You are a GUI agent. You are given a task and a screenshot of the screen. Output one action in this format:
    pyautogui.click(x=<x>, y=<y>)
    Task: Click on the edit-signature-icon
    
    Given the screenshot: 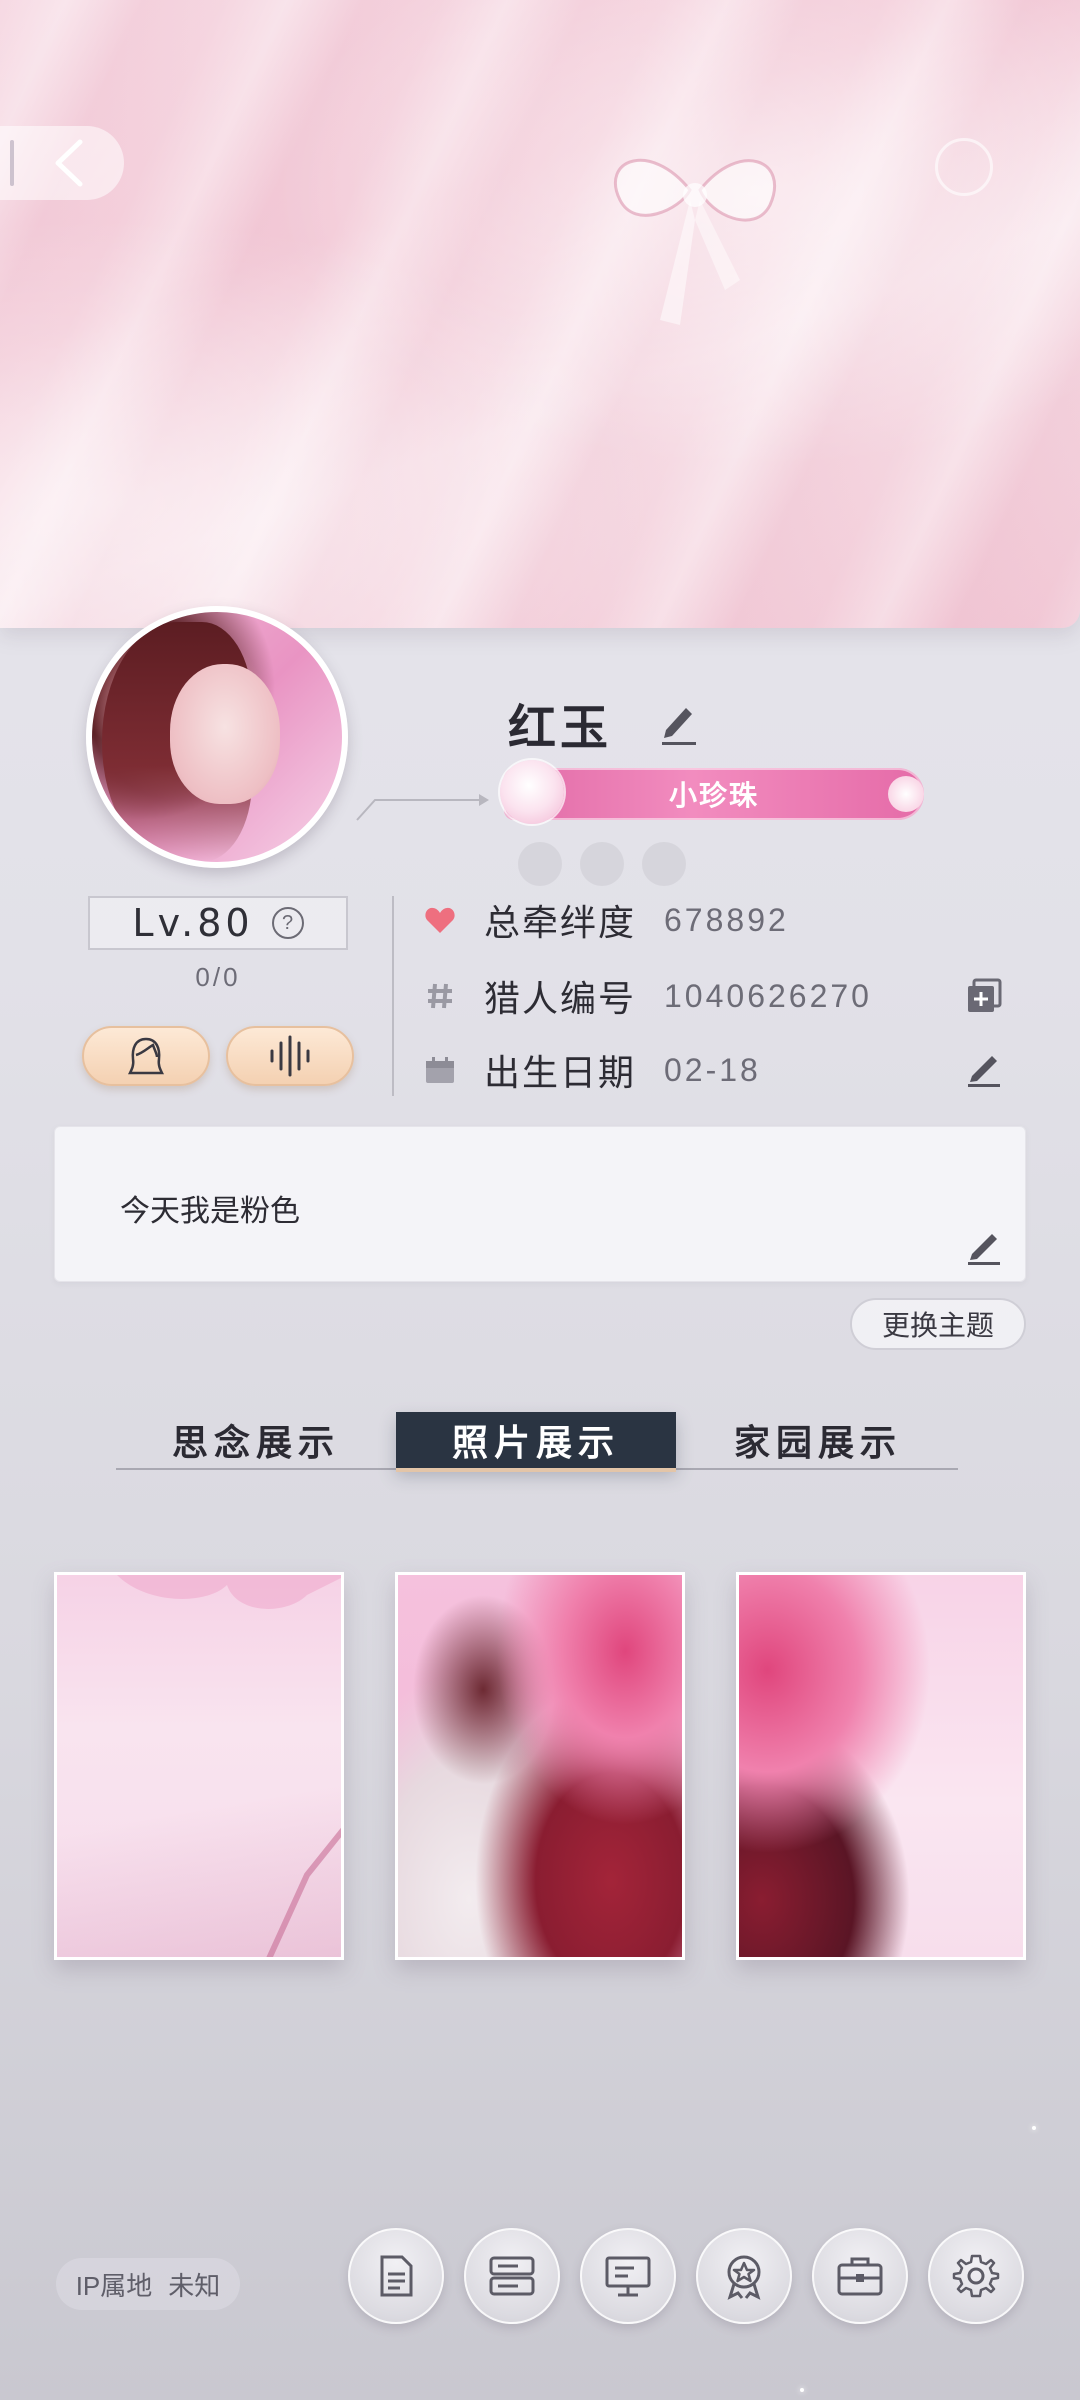 What is the action you would take?
    pyautogui.click(x=984, y=1246)
    